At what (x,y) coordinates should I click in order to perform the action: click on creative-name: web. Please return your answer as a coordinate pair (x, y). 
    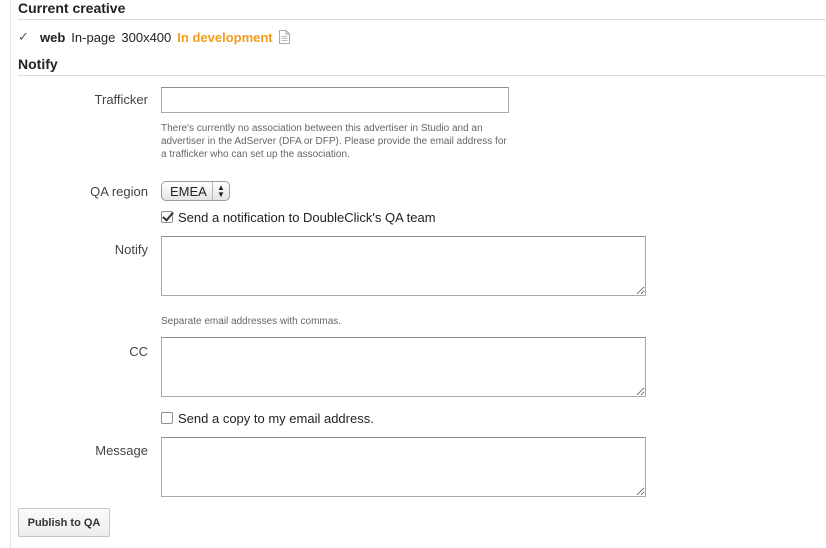
    Looking at the image, I should click on (53, 37).